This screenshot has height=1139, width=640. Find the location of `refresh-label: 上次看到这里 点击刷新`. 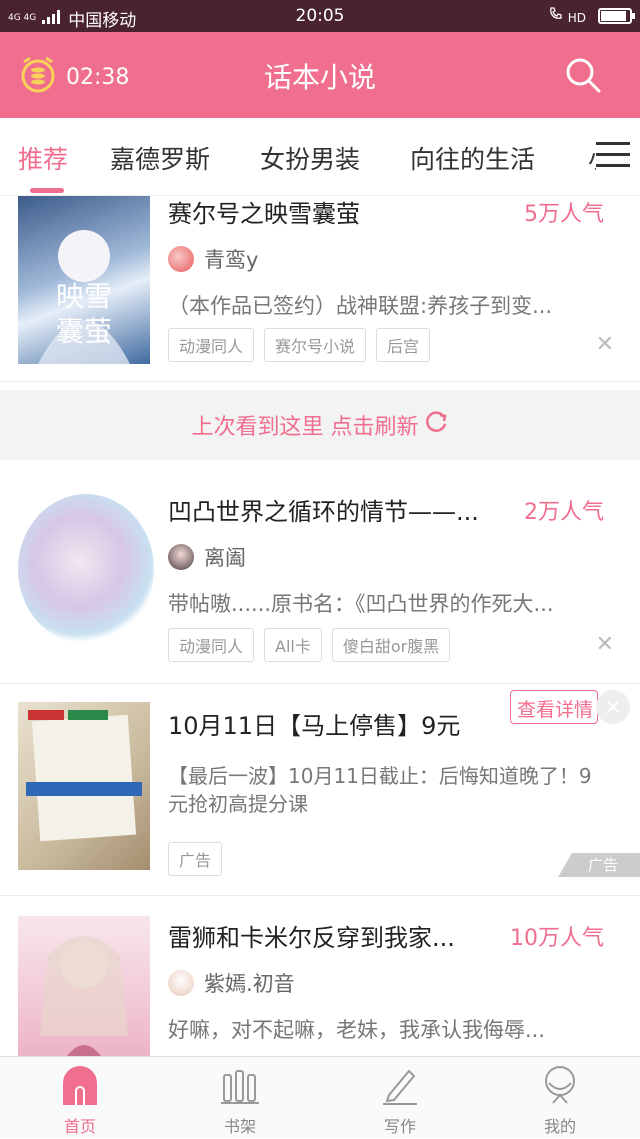

refresh-label: 上次看到这里 点击刷新 is located at coordinates (305, 427).